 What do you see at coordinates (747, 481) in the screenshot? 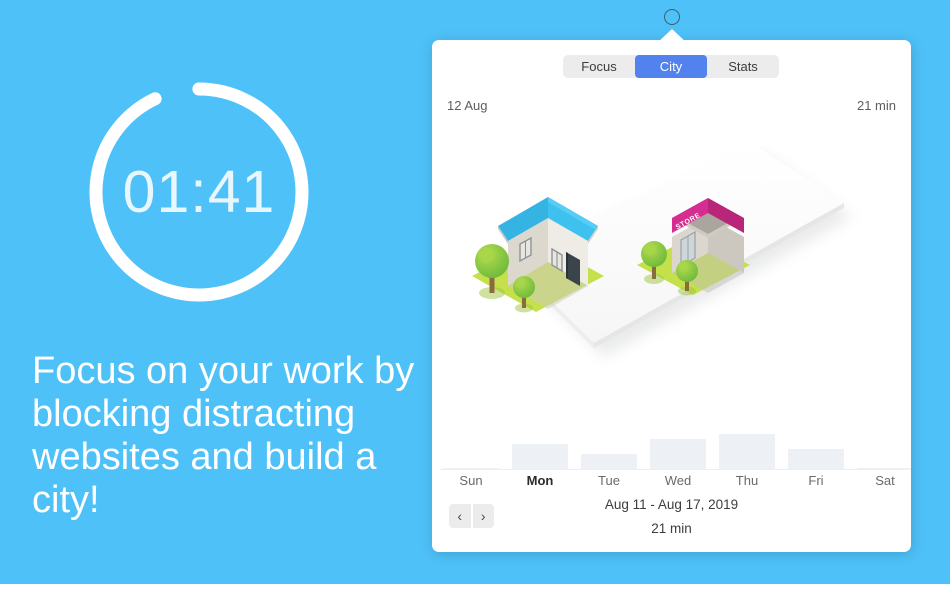
I see `day-label-thu: Thu` at bounding box center [747, 481].